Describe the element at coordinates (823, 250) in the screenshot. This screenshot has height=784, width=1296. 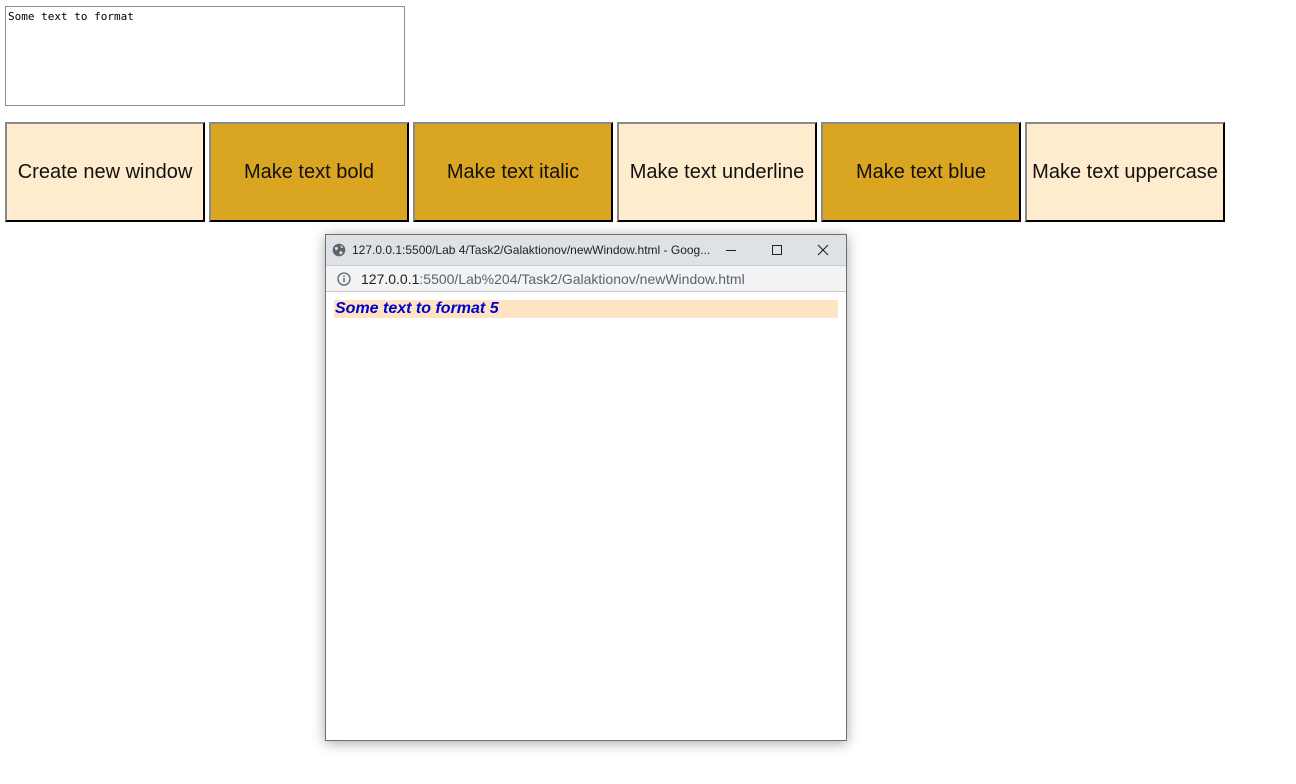
I see `close-icon` at that location.